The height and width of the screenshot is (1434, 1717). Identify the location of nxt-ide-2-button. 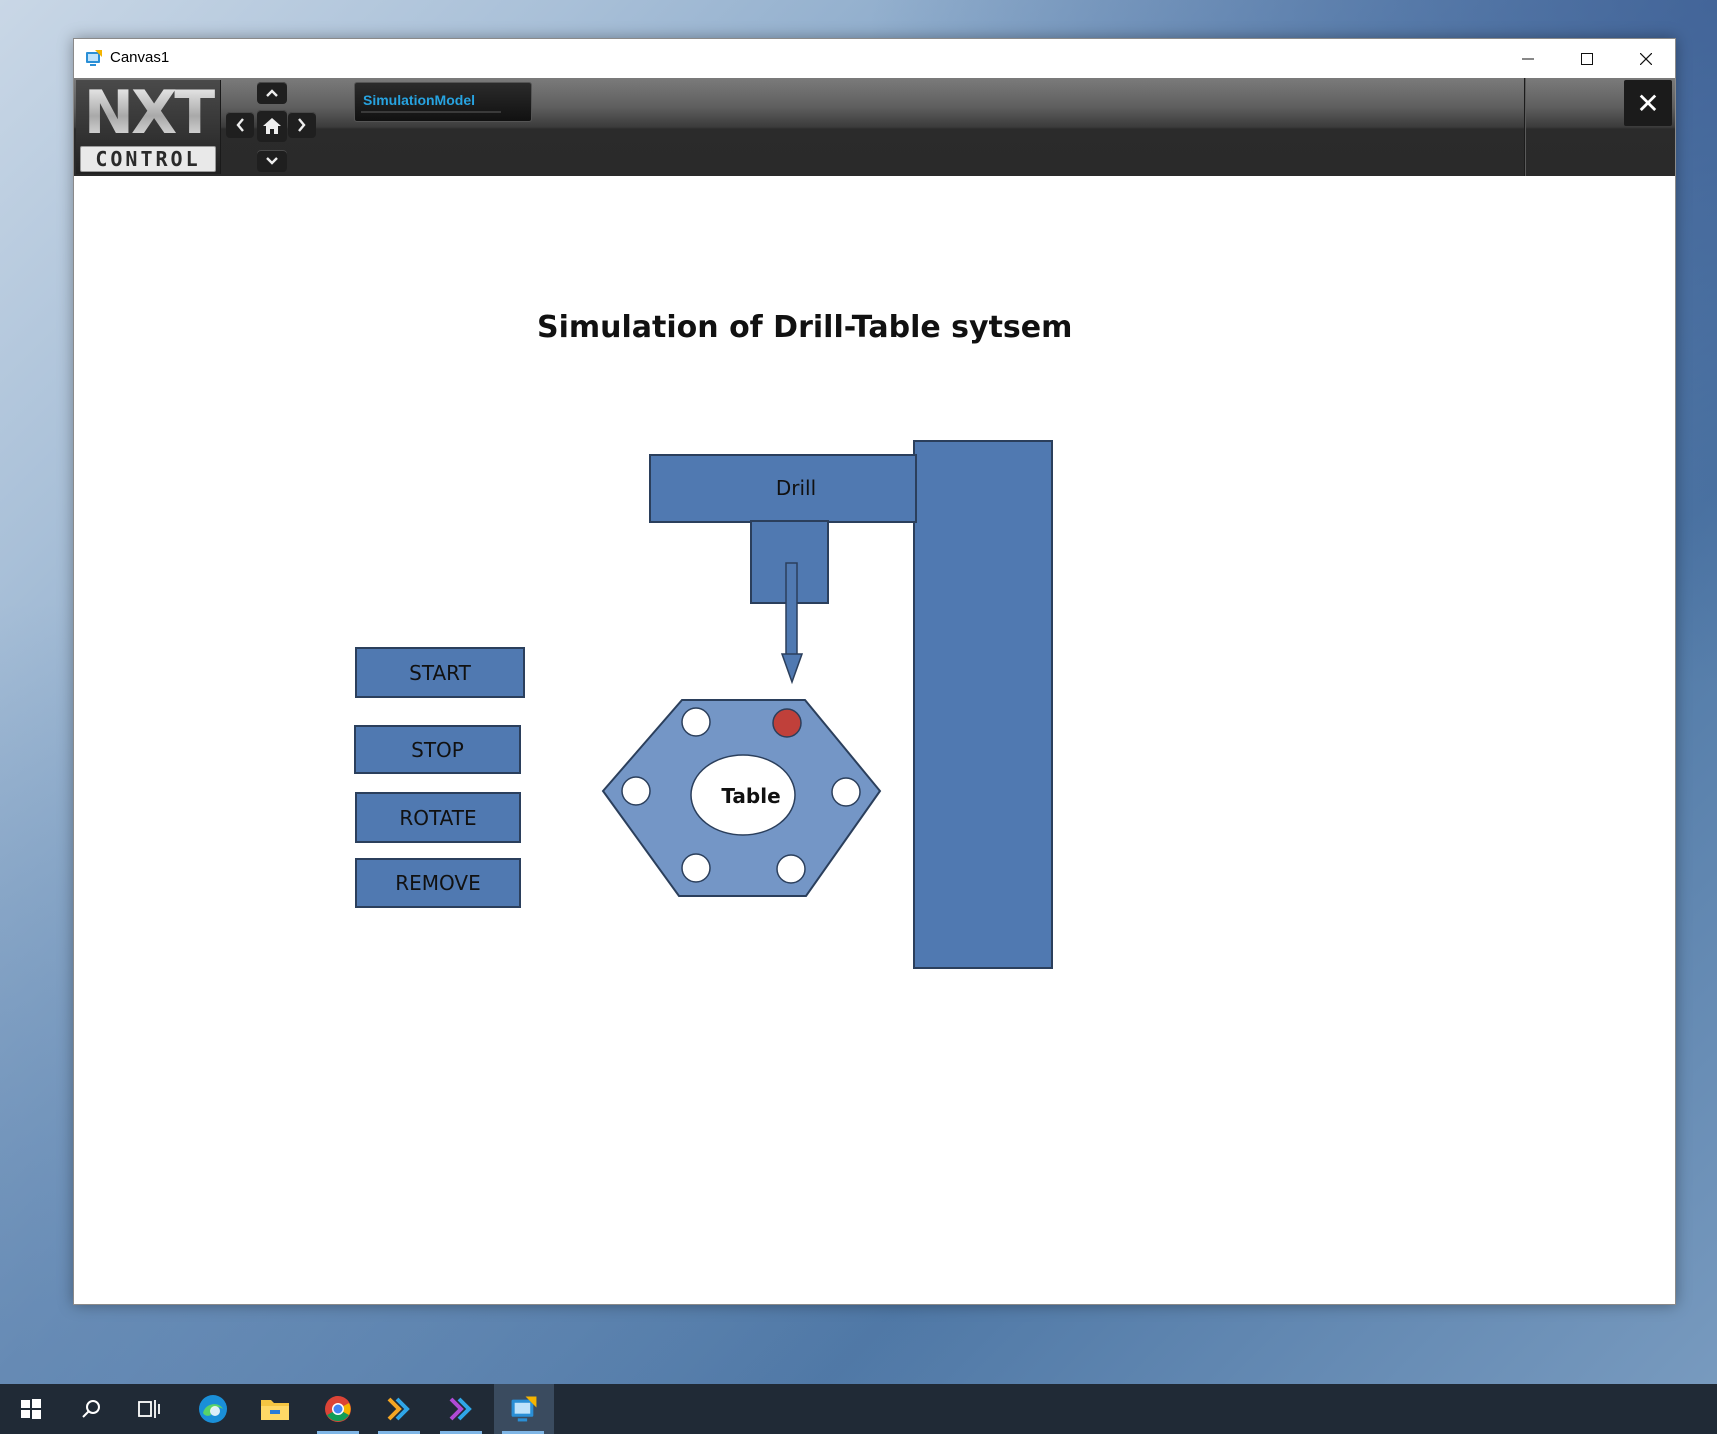
(461, 1409).